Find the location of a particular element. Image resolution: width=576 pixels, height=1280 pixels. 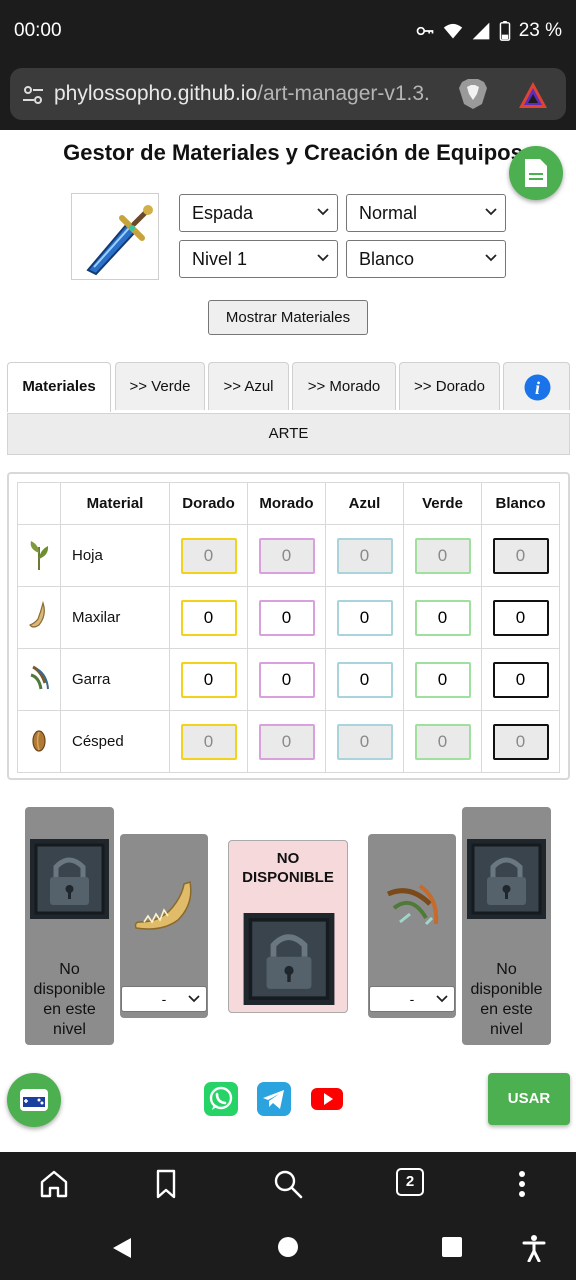

level-value: Nivel 1 is located at coordinates (220, 259).